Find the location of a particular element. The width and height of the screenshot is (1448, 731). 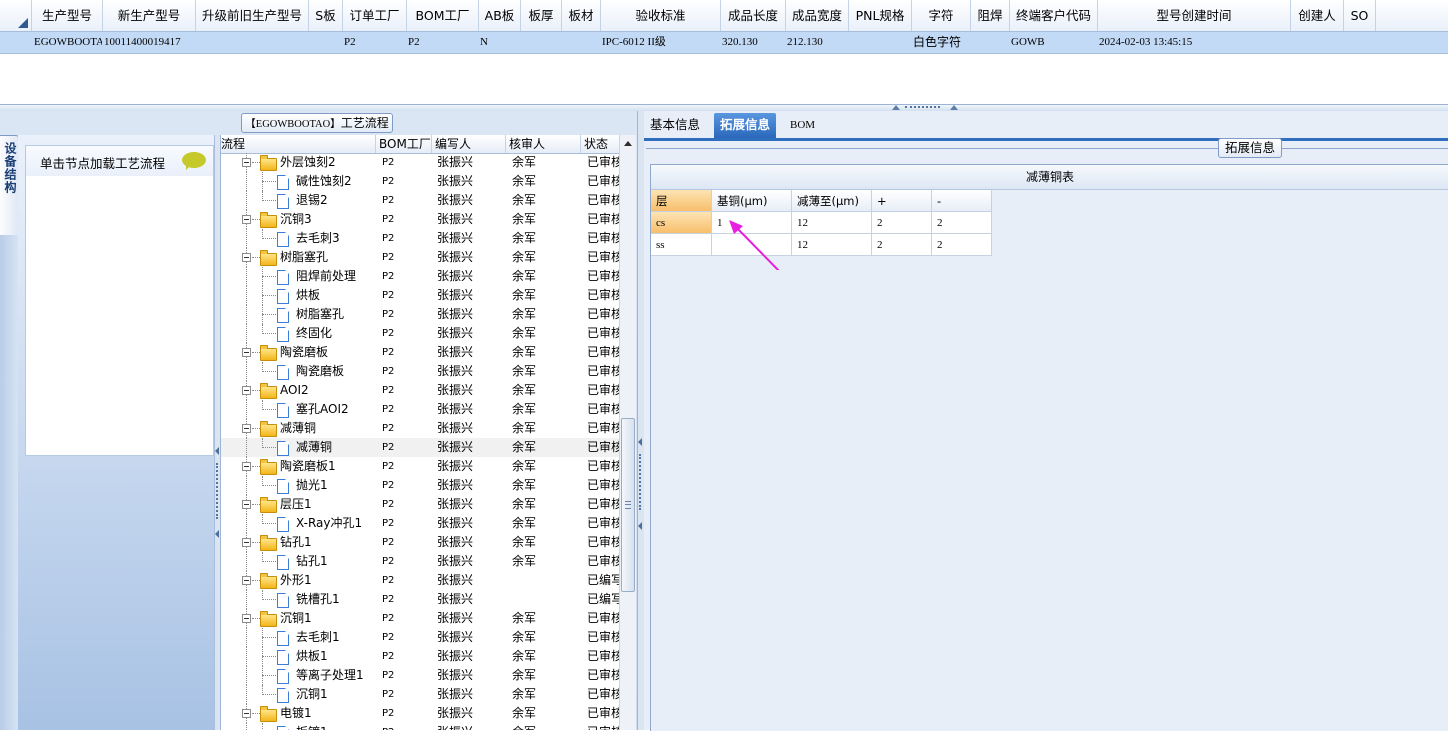

col-production-model: 生产型号 is located at coordinates (67, 15).